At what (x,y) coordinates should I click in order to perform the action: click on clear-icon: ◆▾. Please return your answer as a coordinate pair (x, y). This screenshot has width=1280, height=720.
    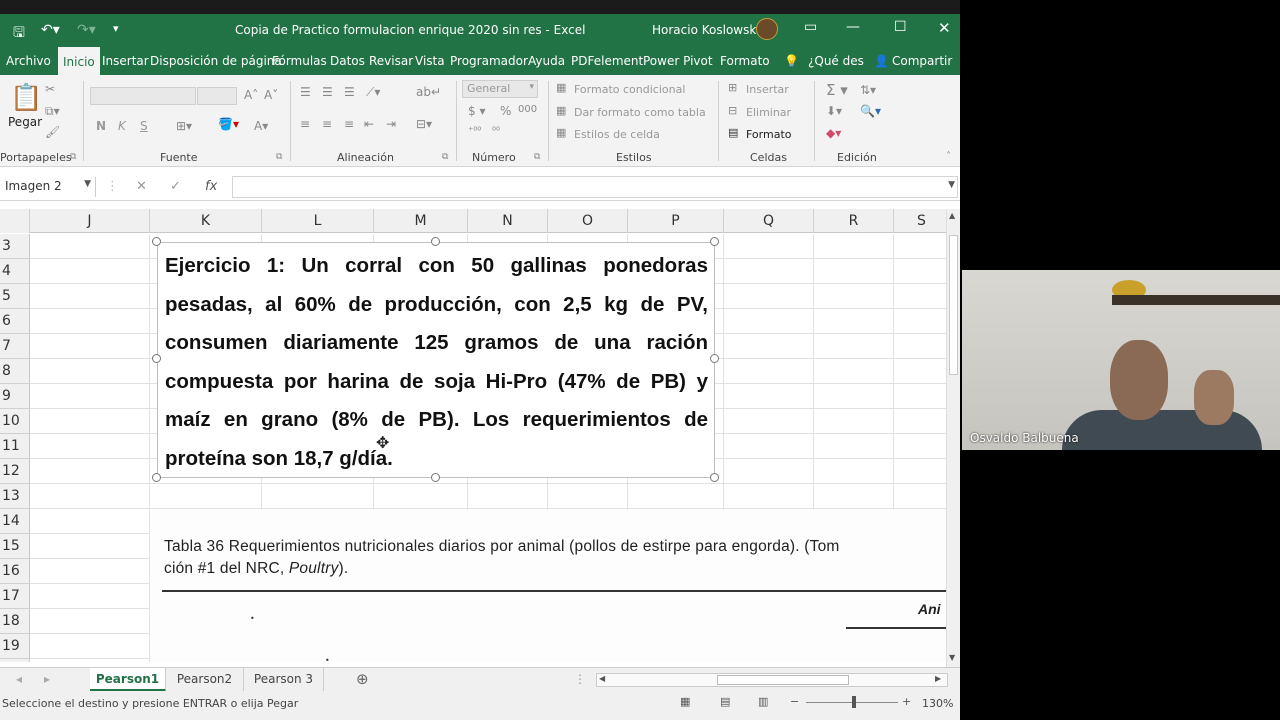
    Looking at the image, I should click on (833, 133).